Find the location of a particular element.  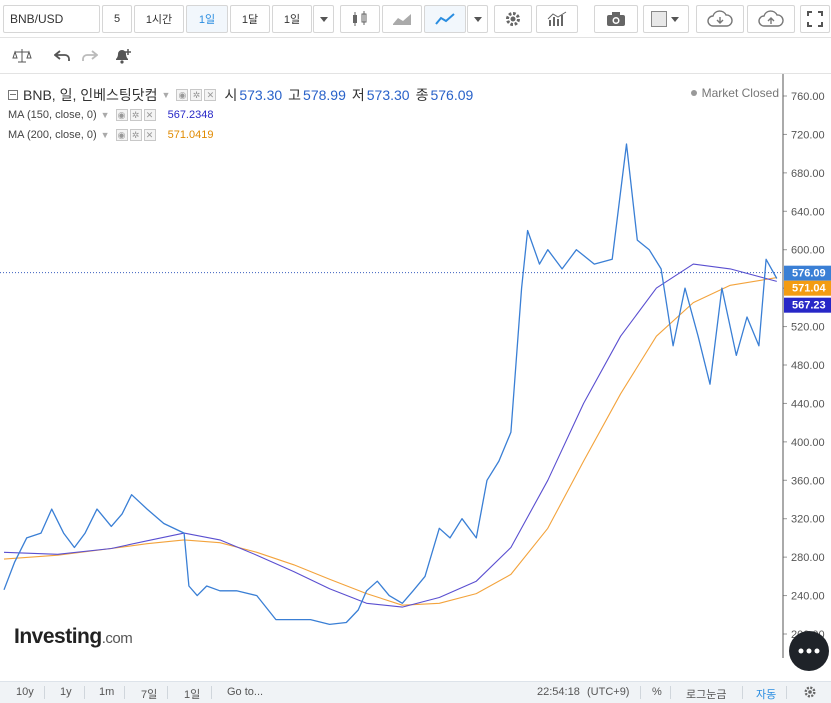

interval-1d-button: 1일 is located at coordinates (207, 19).